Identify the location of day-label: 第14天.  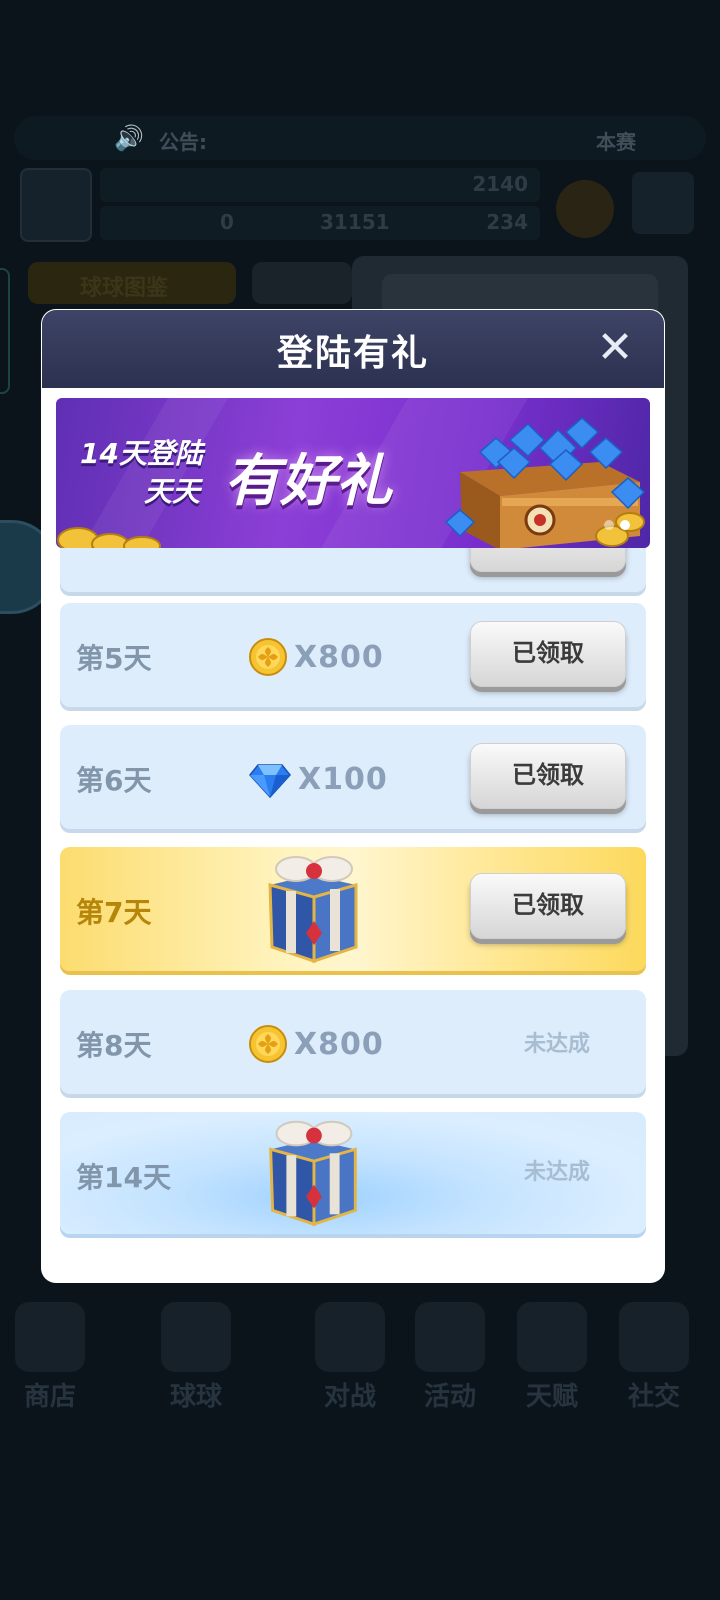
(123, 1177).